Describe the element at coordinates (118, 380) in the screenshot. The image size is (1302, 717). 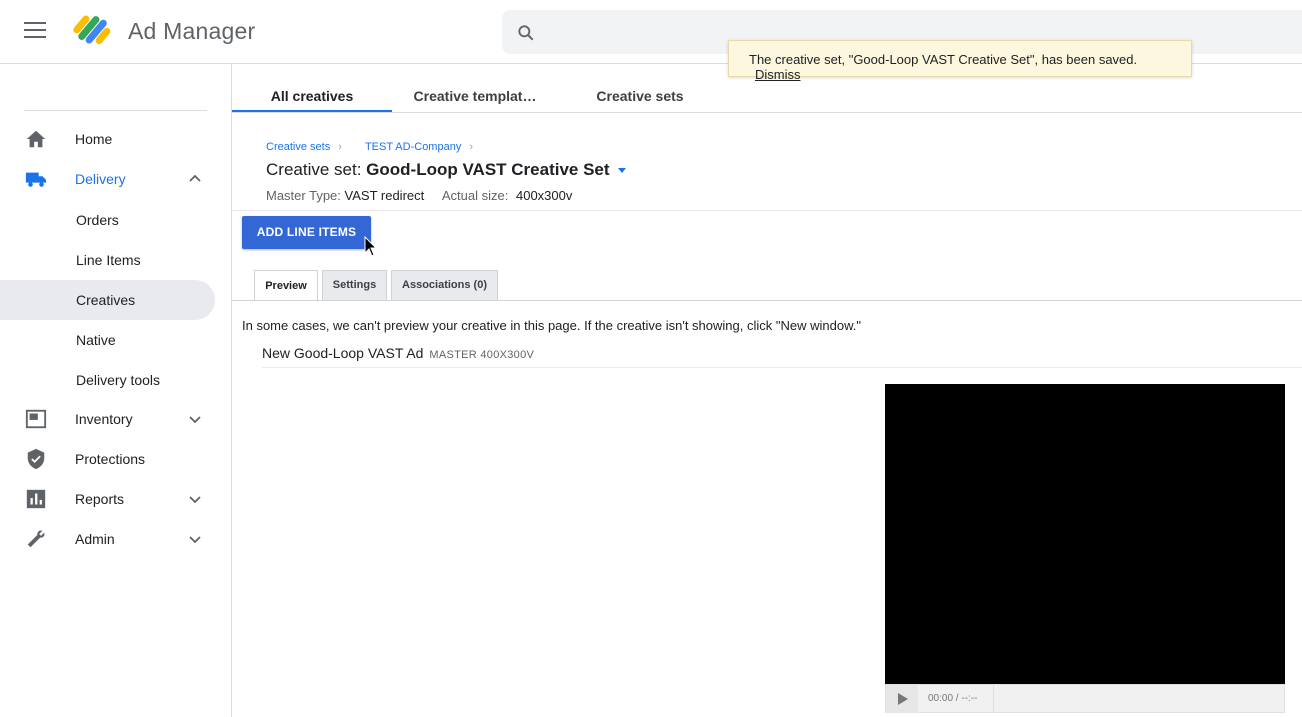
I see `sidebar-item-label: Delivery tools` at that location.